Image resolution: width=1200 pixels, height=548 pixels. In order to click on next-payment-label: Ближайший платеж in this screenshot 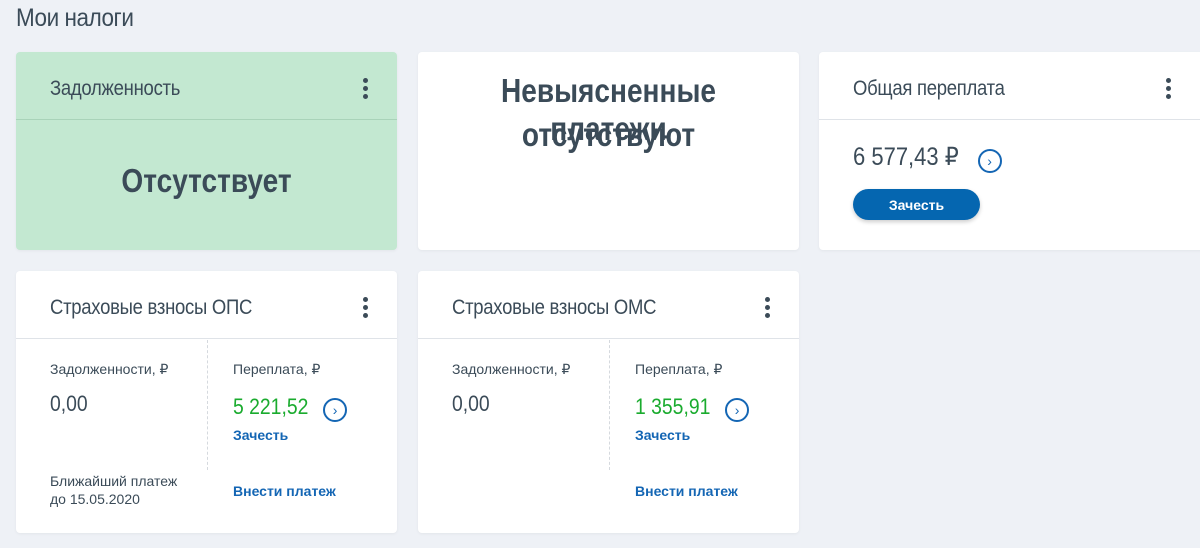, I will do `click(114, 481)`.